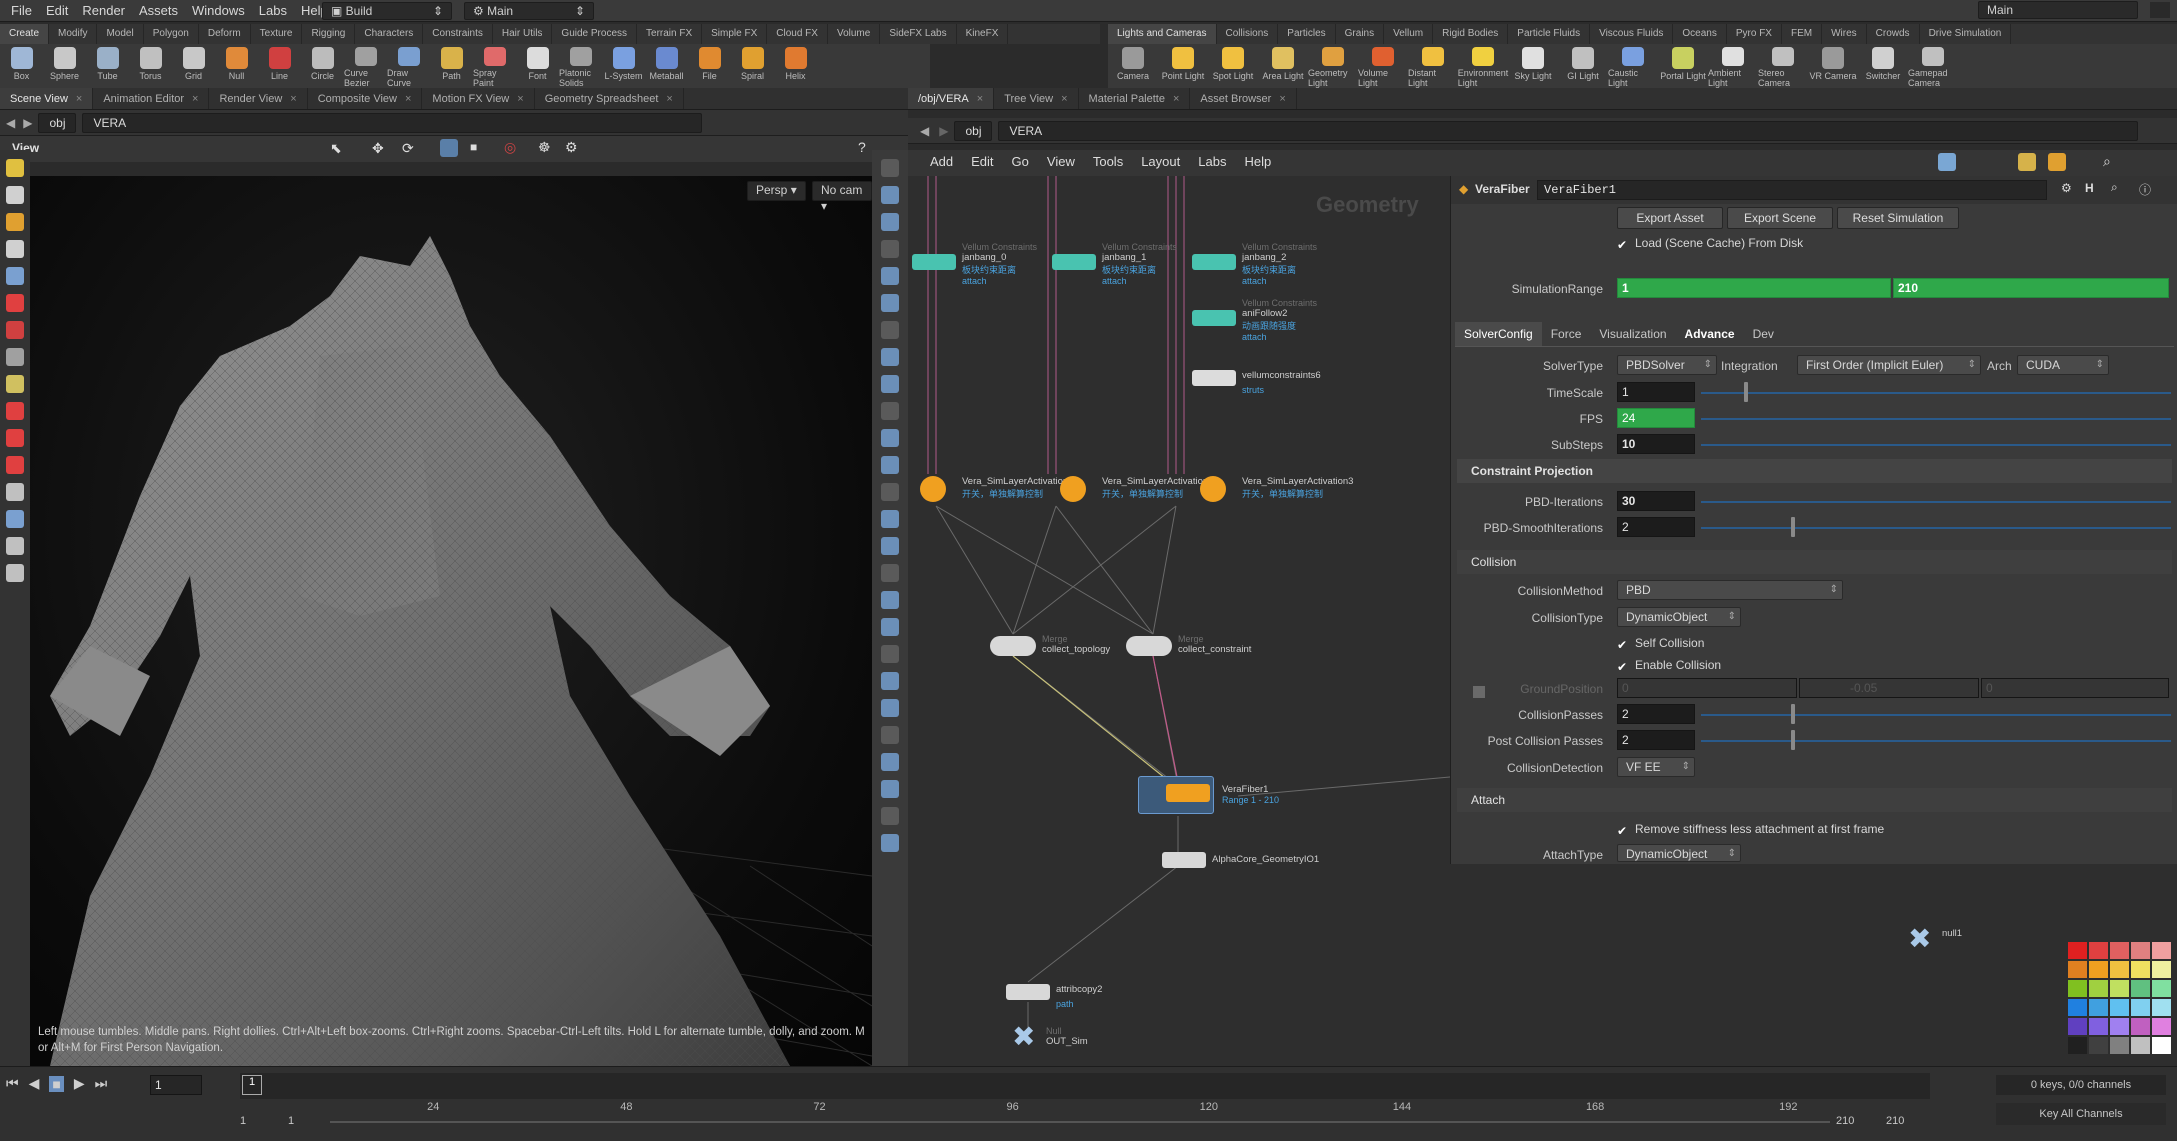  Describe the element at coordinates (1966, 34) in the screenshot. I see `shelf-tab-drive-simulation: Drive Simulation` at that location.